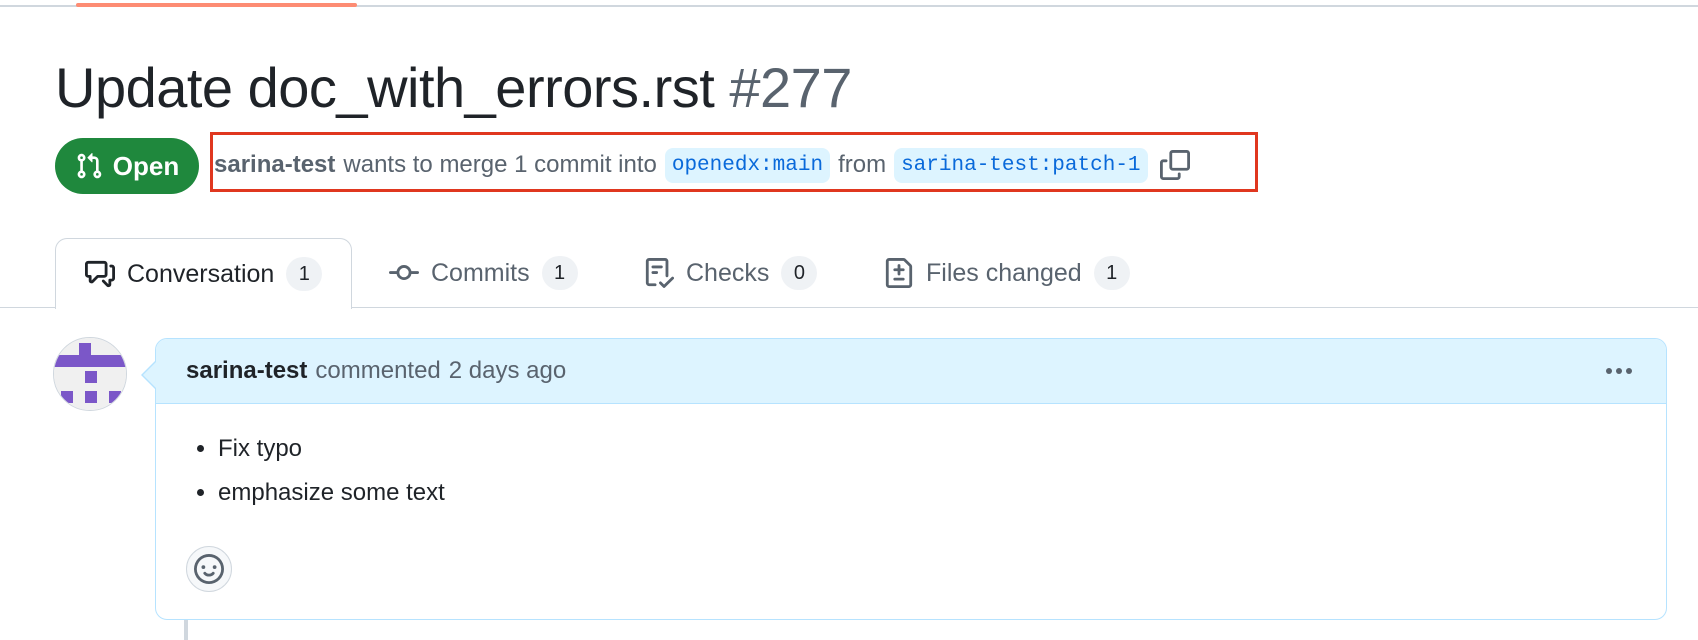 The image size is (1698, 640). Describe the element at coordinates (728, 272) in the screenshot. I see `tab-label: Checks` at that location.